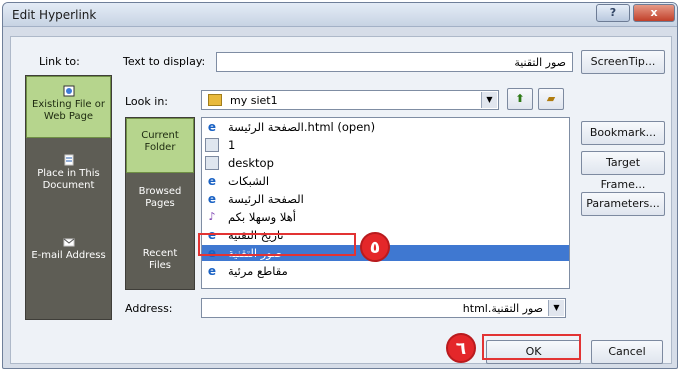 This screenshot has height=371, width=680. What do you see at coordinates (254, 100) in the screenshot?
I see `look-in-value: my siet1` at bounding box center [254, 100].